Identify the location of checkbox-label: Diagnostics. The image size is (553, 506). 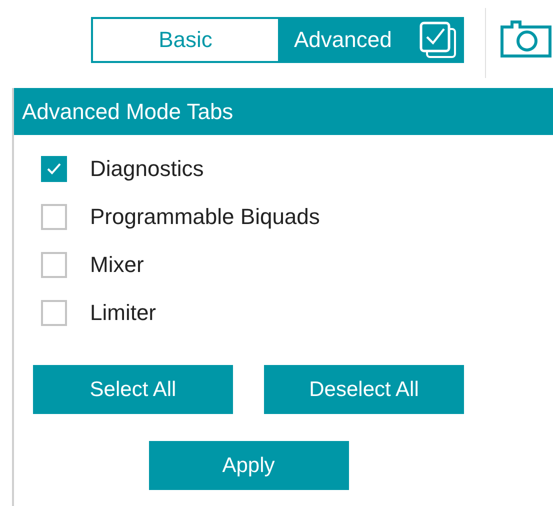
(147, 169).